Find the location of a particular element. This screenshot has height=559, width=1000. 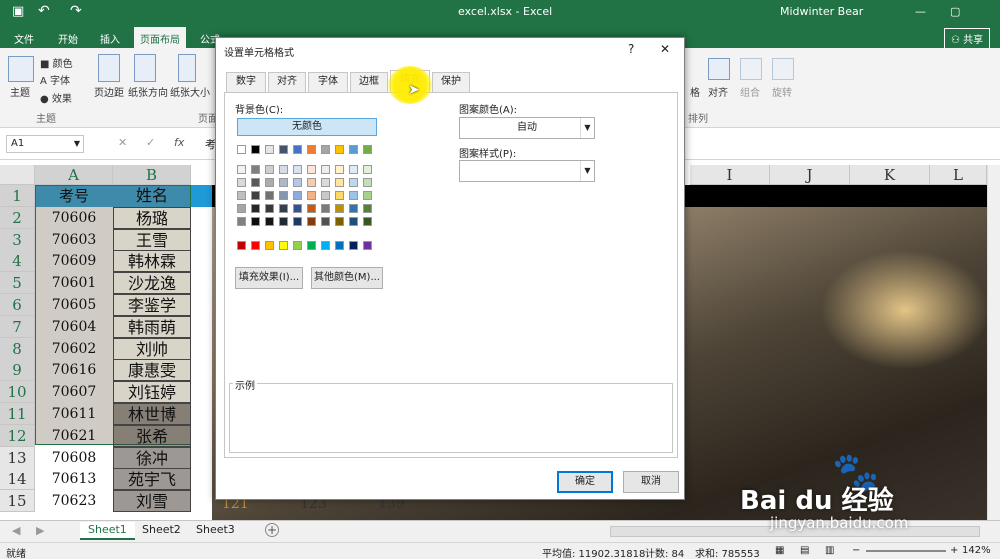

tab-file: 文件 is located at coordinates (24, 38).